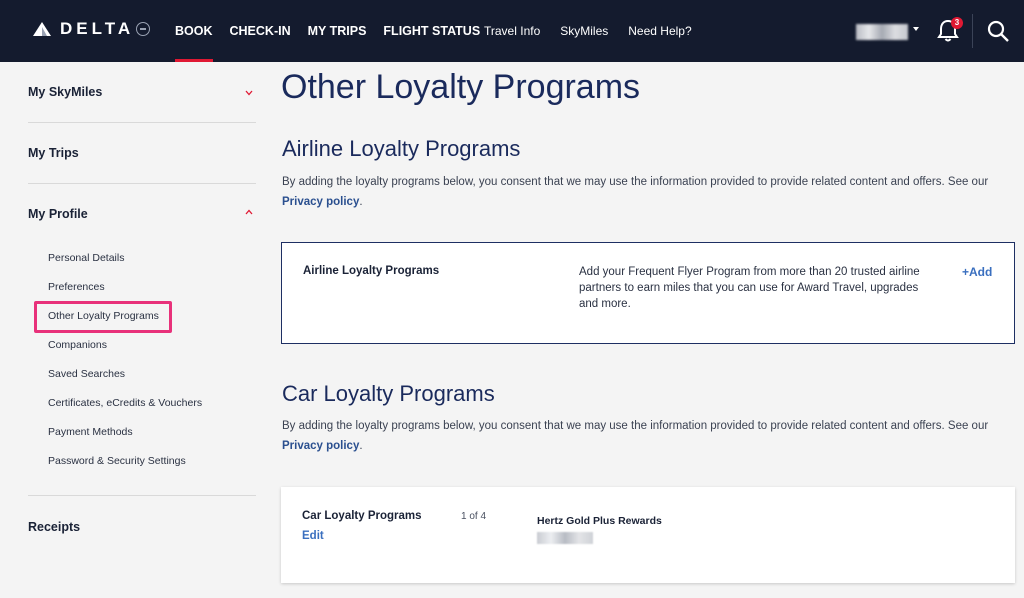 The height and width of the screenshot is (598, 1024). I want to click on sidebar-my-profile: My Profile, so click(58, 214).